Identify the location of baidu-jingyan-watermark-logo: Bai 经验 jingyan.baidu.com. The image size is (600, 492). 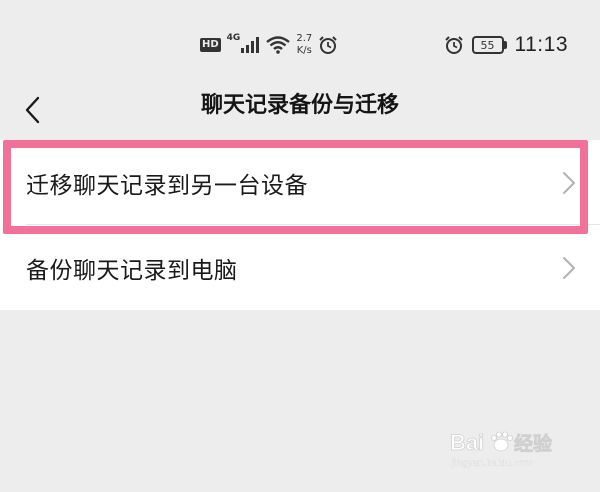
(501, 450).